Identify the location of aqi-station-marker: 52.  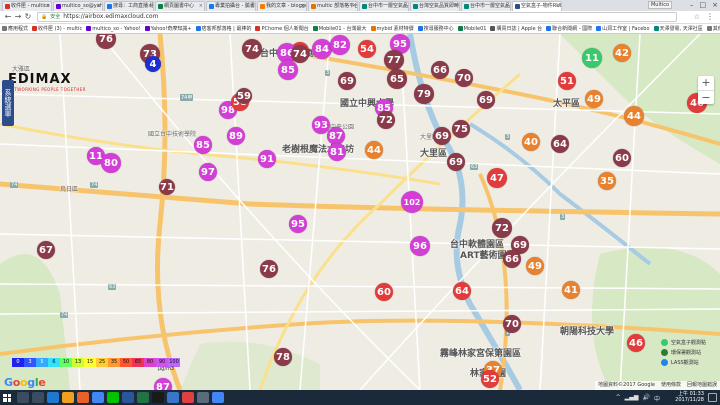
(490, 379).